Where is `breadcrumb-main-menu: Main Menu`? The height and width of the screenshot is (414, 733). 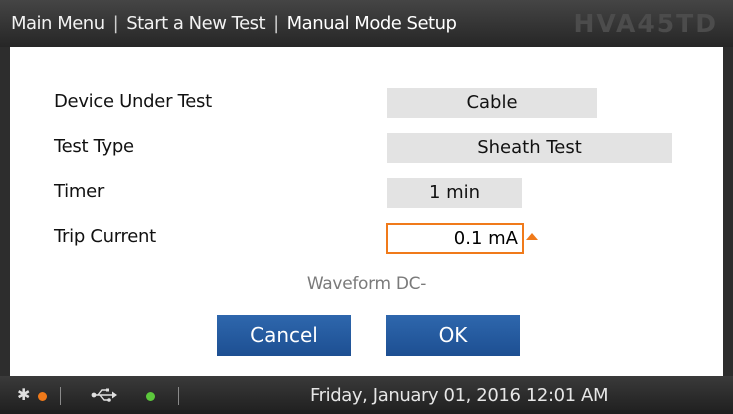 breadcrumb-main-menu: Main Menu is located at coordinates (58, 23).